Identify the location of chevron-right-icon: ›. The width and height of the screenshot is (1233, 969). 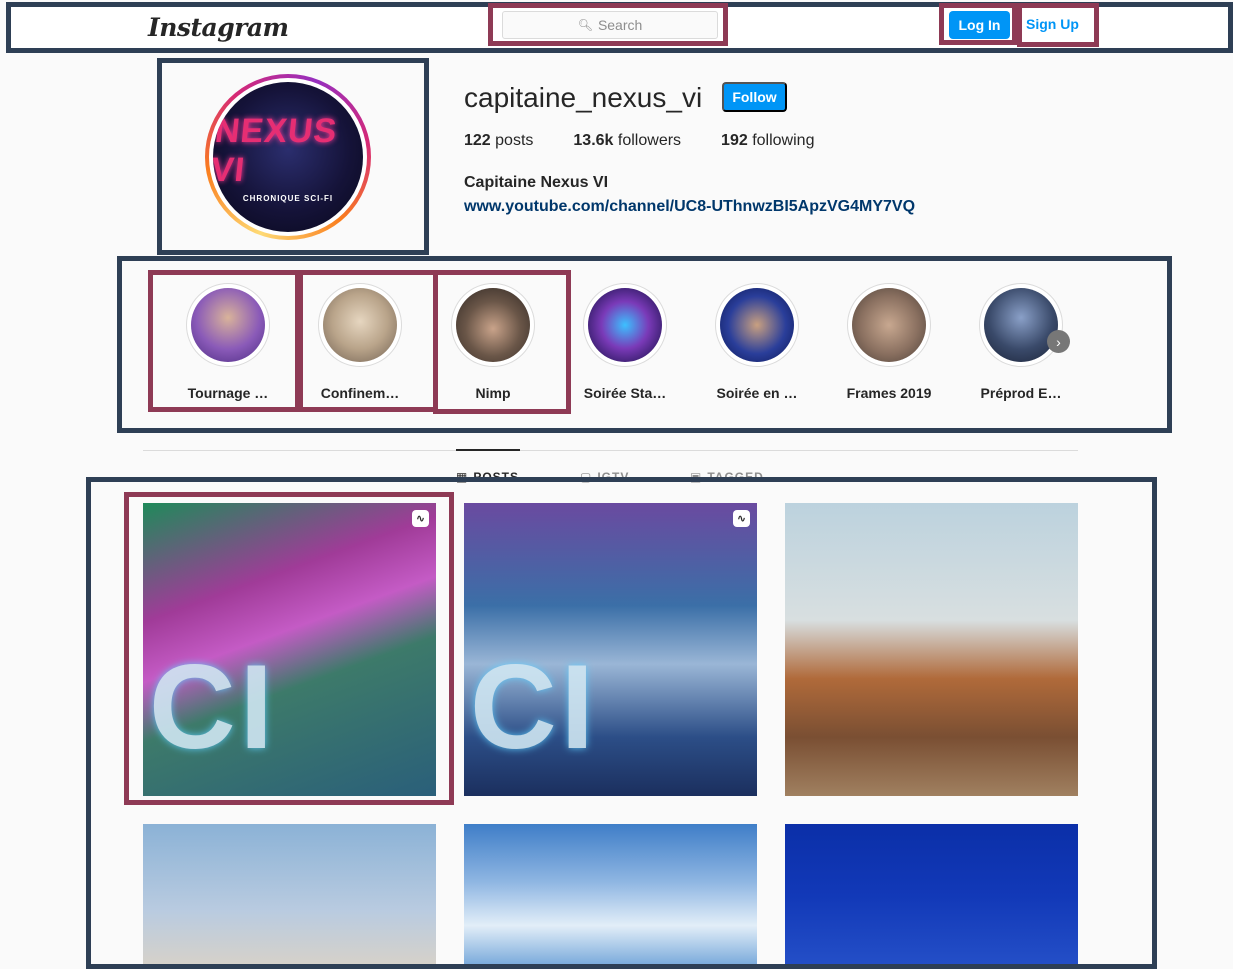
(1058, 341).